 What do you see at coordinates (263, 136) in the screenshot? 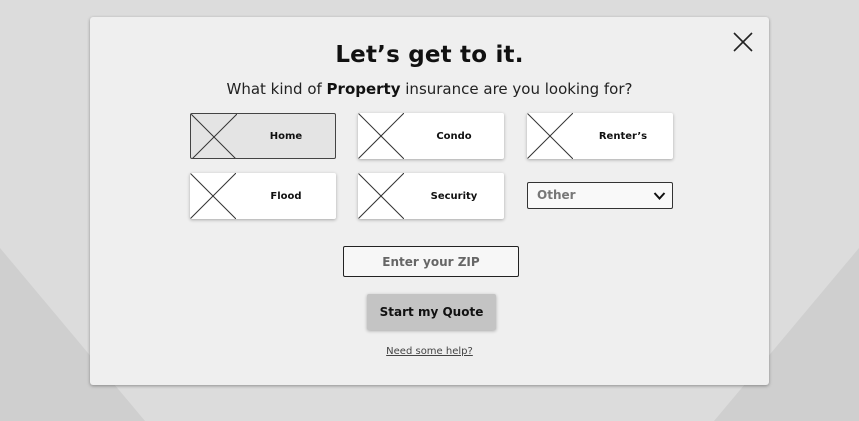
I see `option-home: Home` at bounding box center [263, 136].